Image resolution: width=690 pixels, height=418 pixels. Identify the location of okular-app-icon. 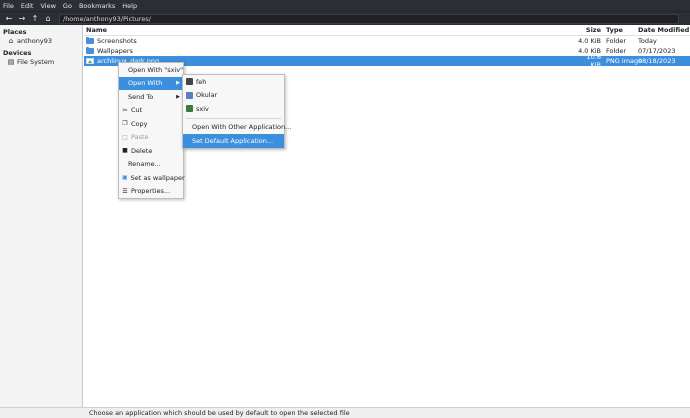
(189, 95).